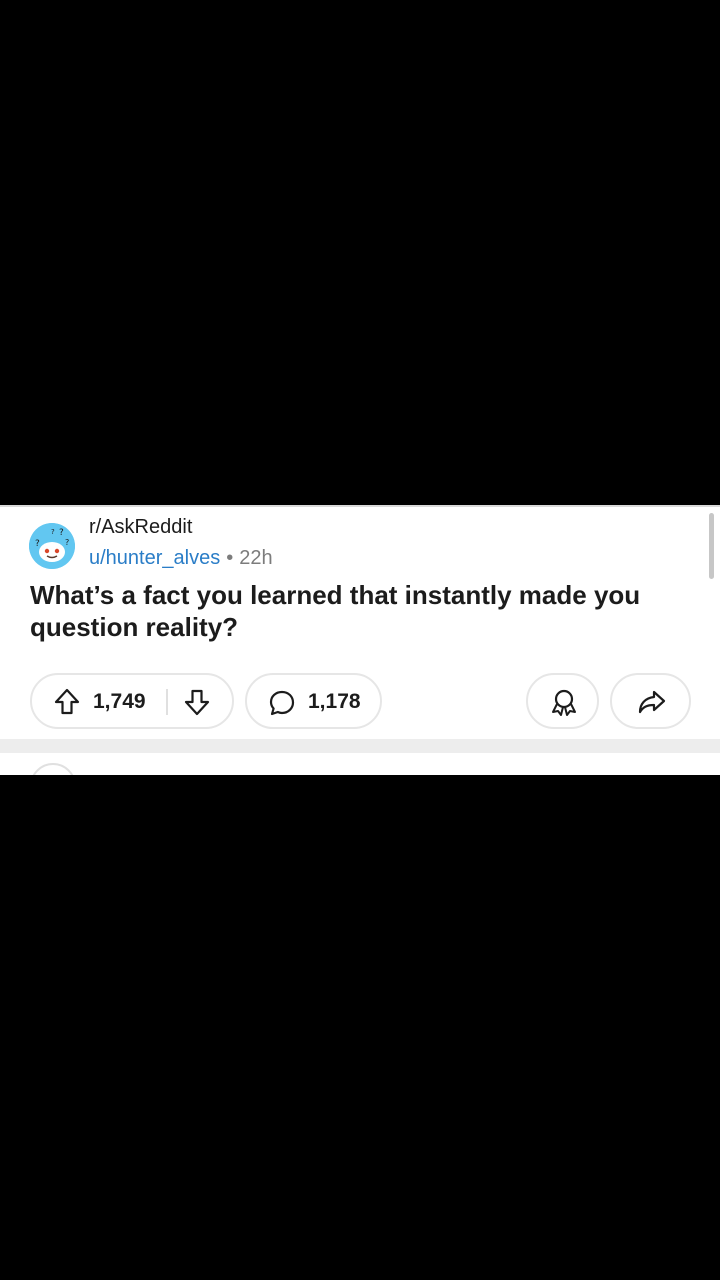 The height and width of the screenshot is (1280, 720). What do you see at coordinates (53, 769) in the screenshot?
I see `next-post-avatar` at bounding box center [53, 769].